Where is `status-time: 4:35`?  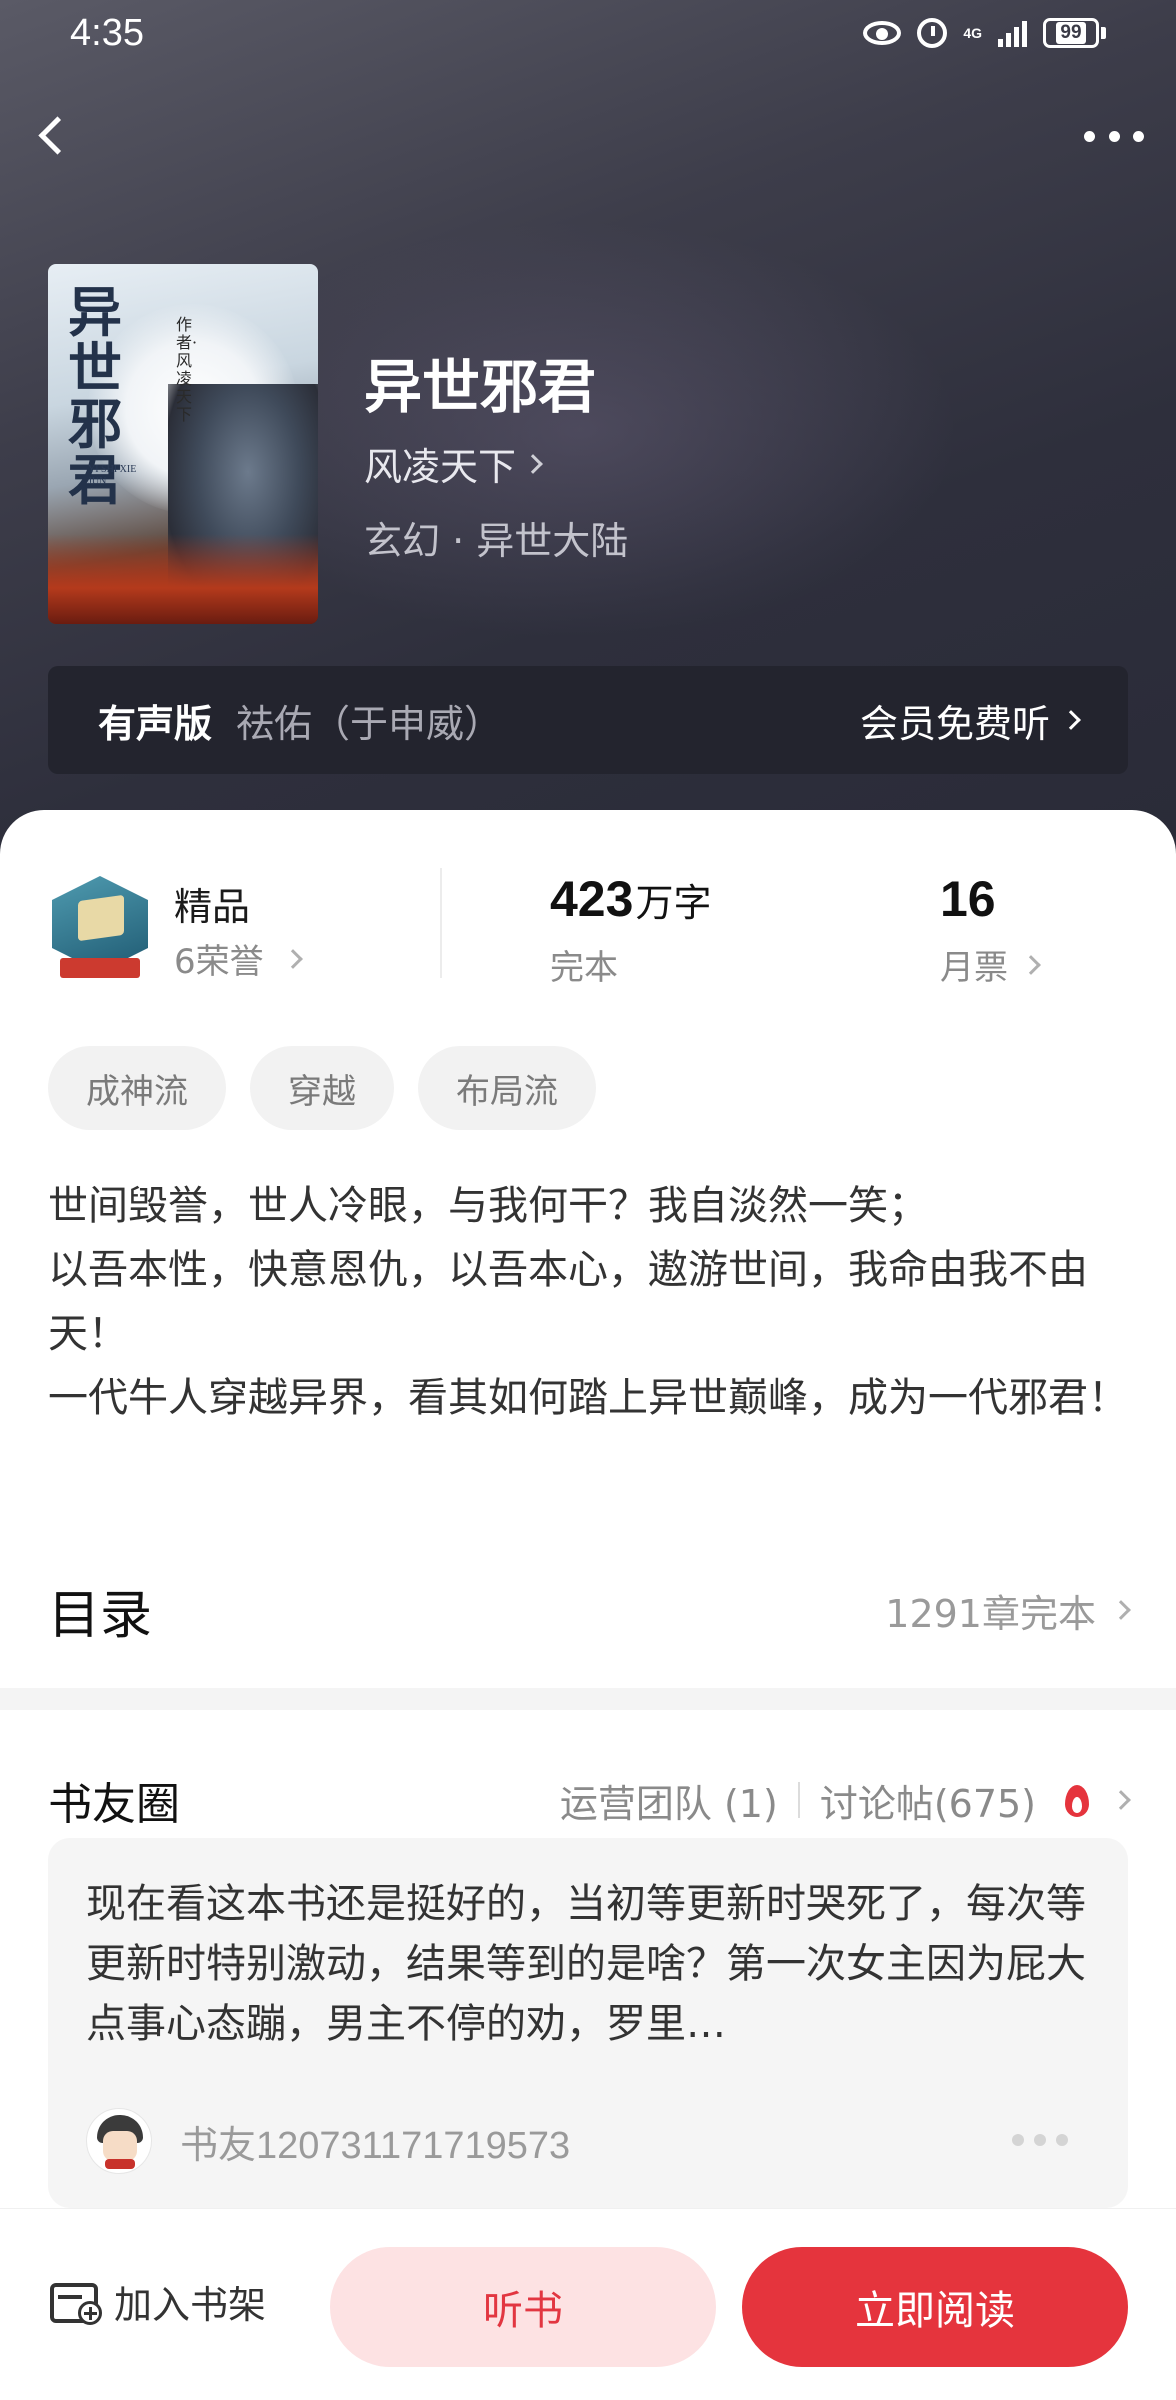 status-time: 4:35 is located at coordinates (107, 33).